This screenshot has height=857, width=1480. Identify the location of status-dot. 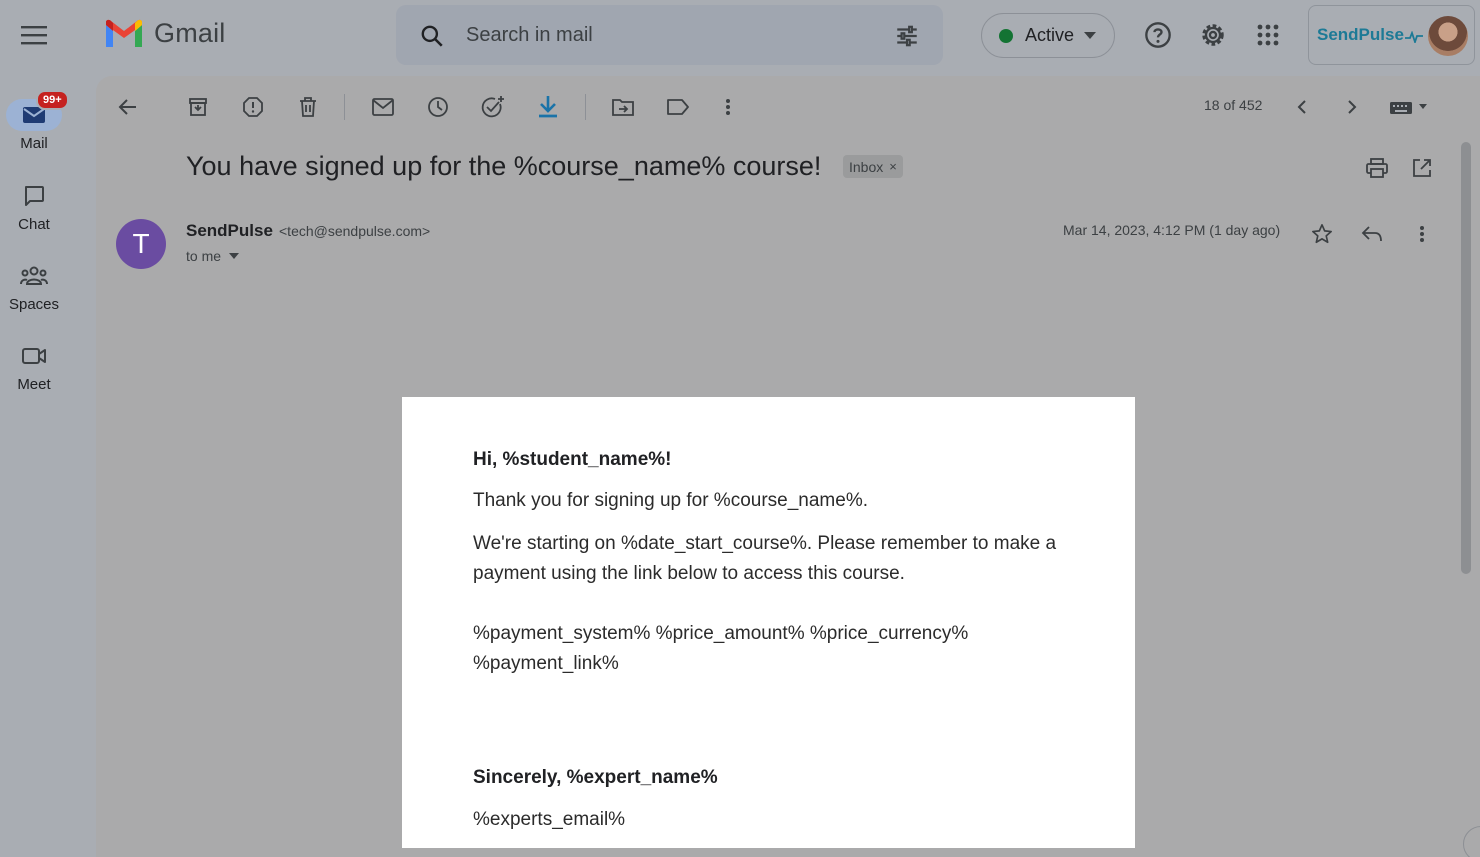
(1006, 35).